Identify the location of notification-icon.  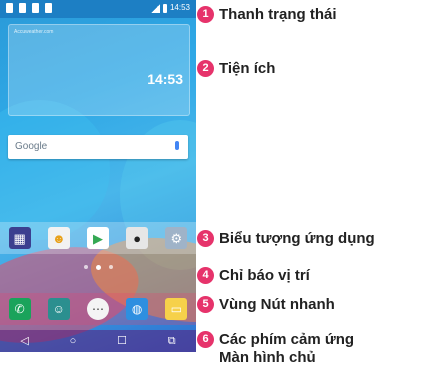
(22, 8).